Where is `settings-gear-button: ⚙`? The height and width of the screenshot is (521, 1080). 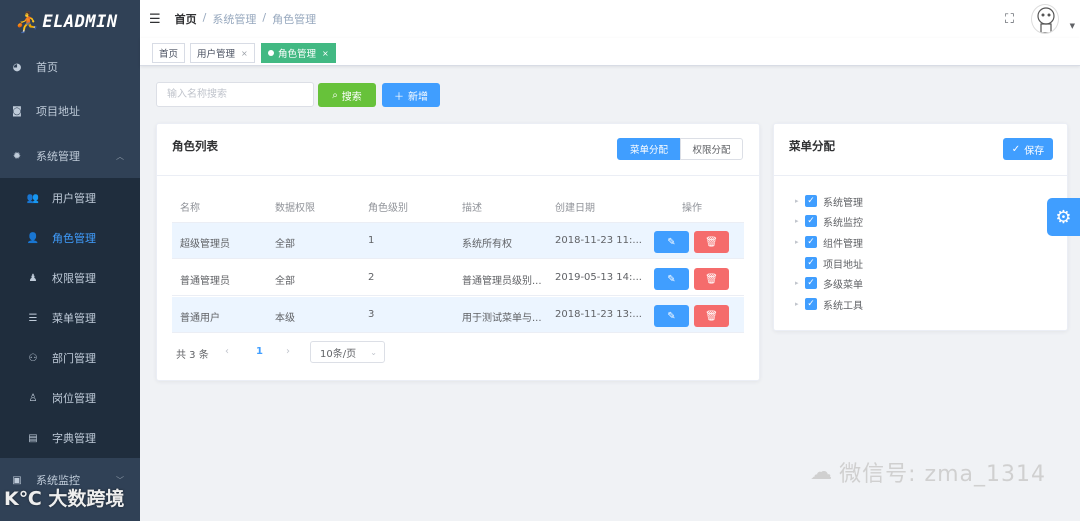 settings-gear-button: ⚙ is located at coordinates (1063, 217).